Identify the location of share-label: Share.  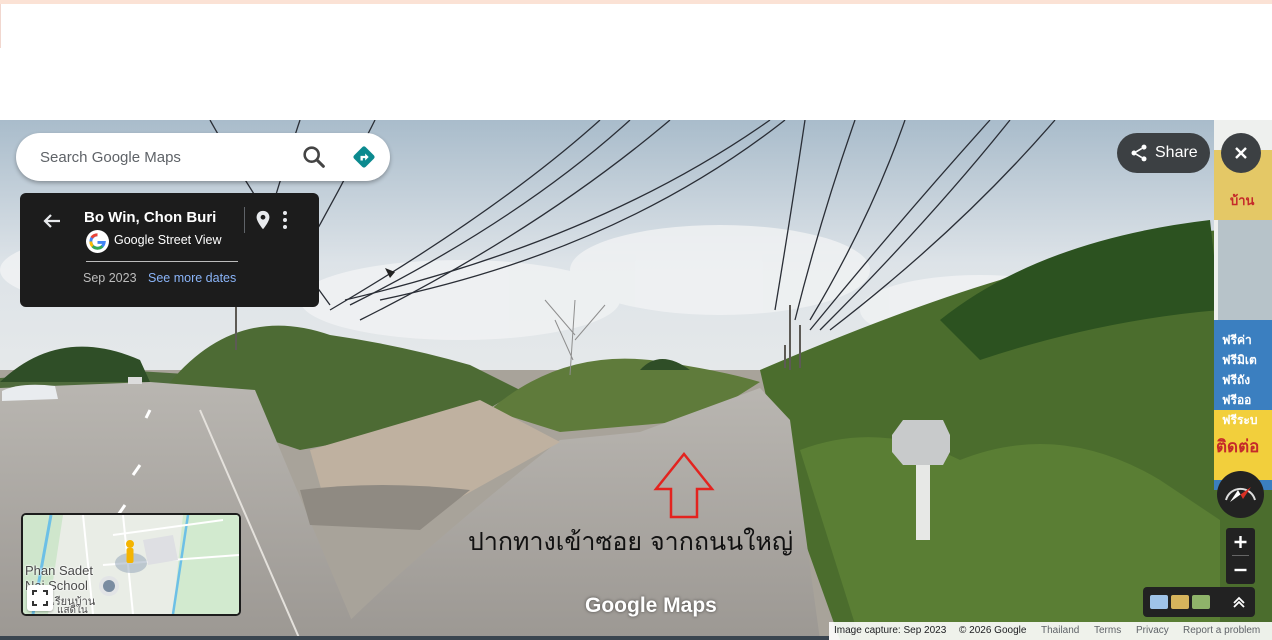
(1176, 152).